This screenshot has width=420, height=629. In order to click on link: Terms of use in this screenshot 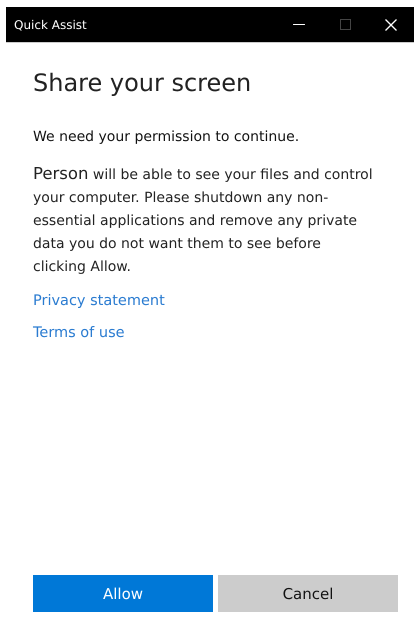, I will do `click(79, 333)`.